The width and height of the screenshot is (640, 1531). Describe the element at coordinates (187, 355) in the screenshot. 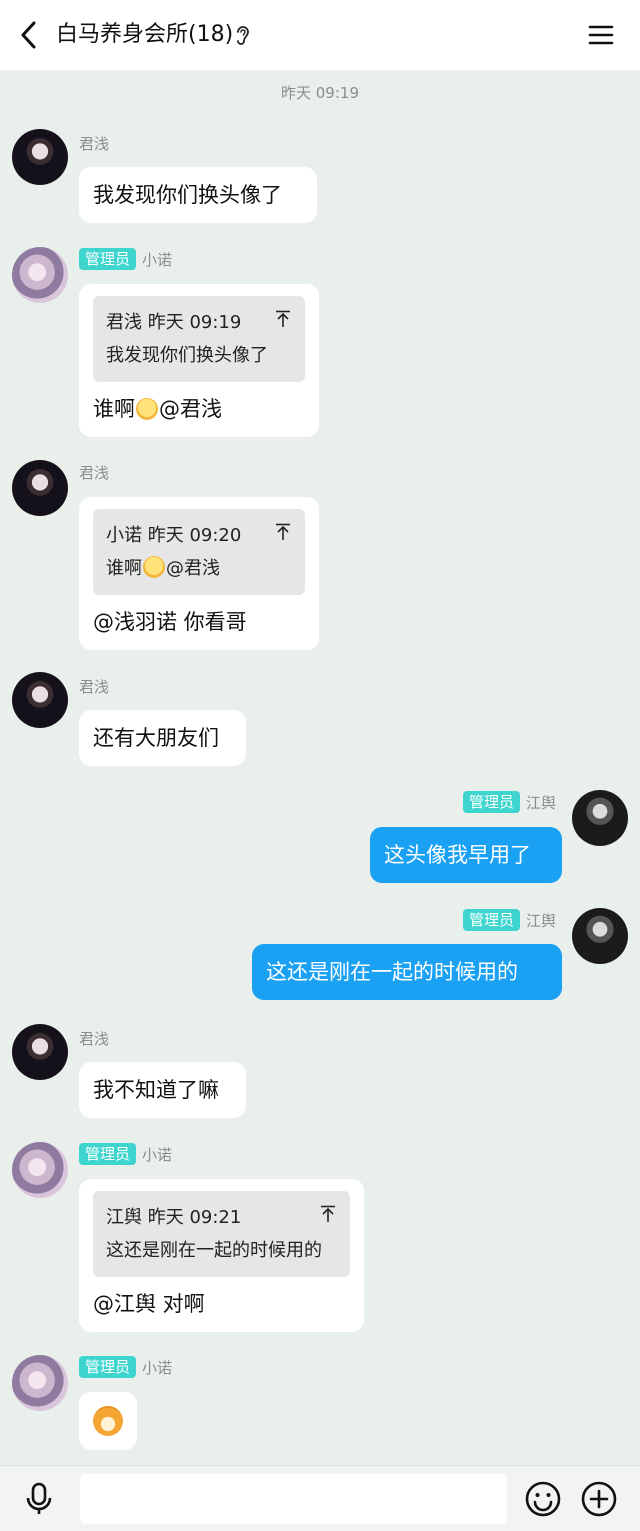

I see `quote-text: 我发现你们换头像了` at that location.